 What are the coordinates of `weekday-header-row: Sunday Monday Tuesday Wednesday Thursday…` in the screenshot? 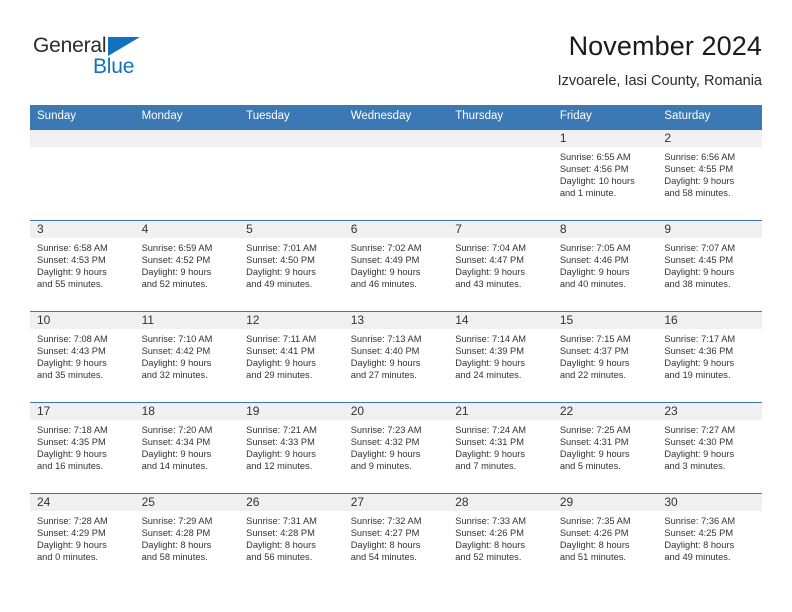 It's located at (396, 117).